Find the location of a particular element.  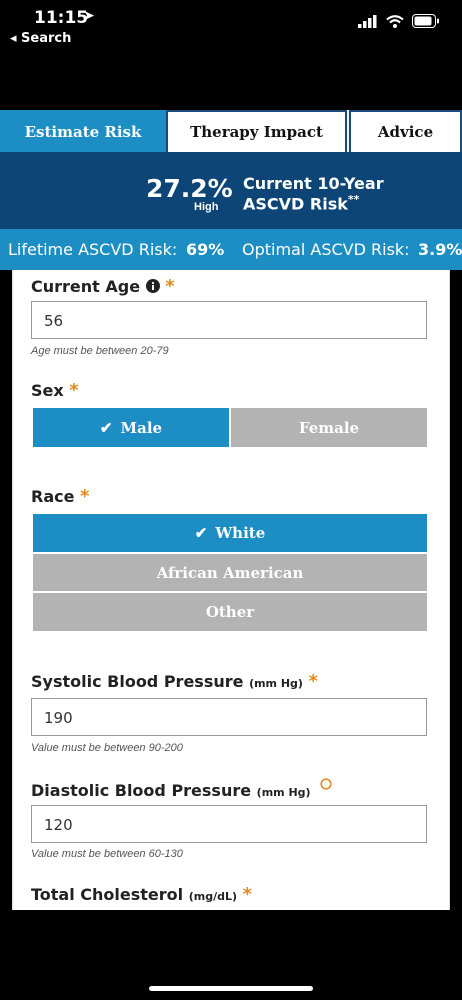

systolic-unit: (mm Hg) is located at coordinates (276, 683).